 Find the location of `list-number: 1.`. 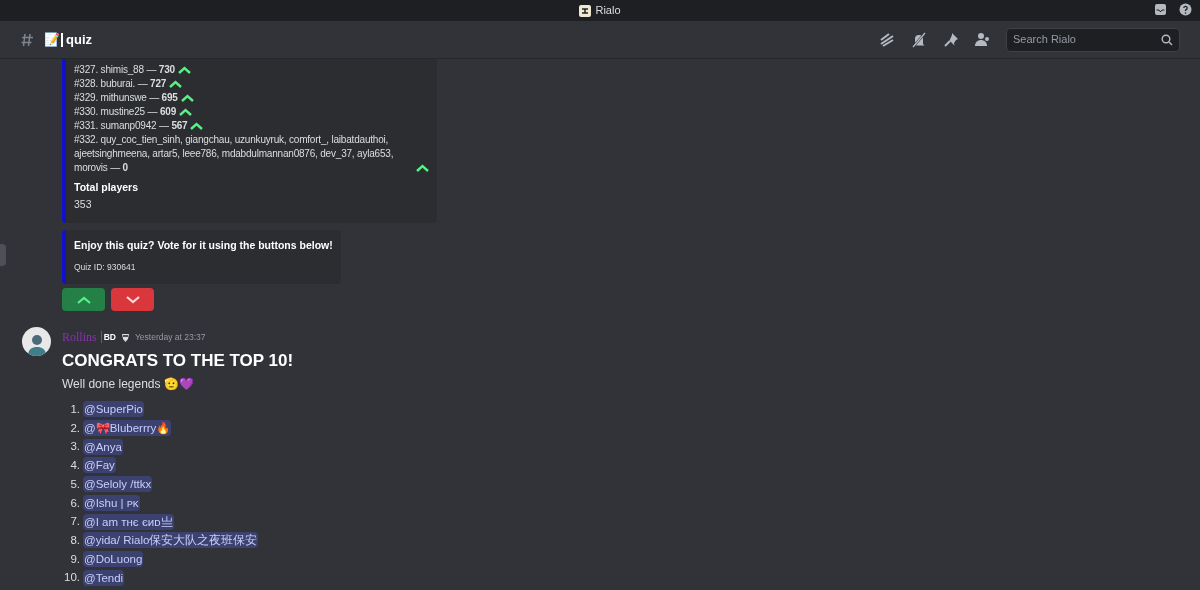

list-number: 1. is located at coordinates (74, 409).